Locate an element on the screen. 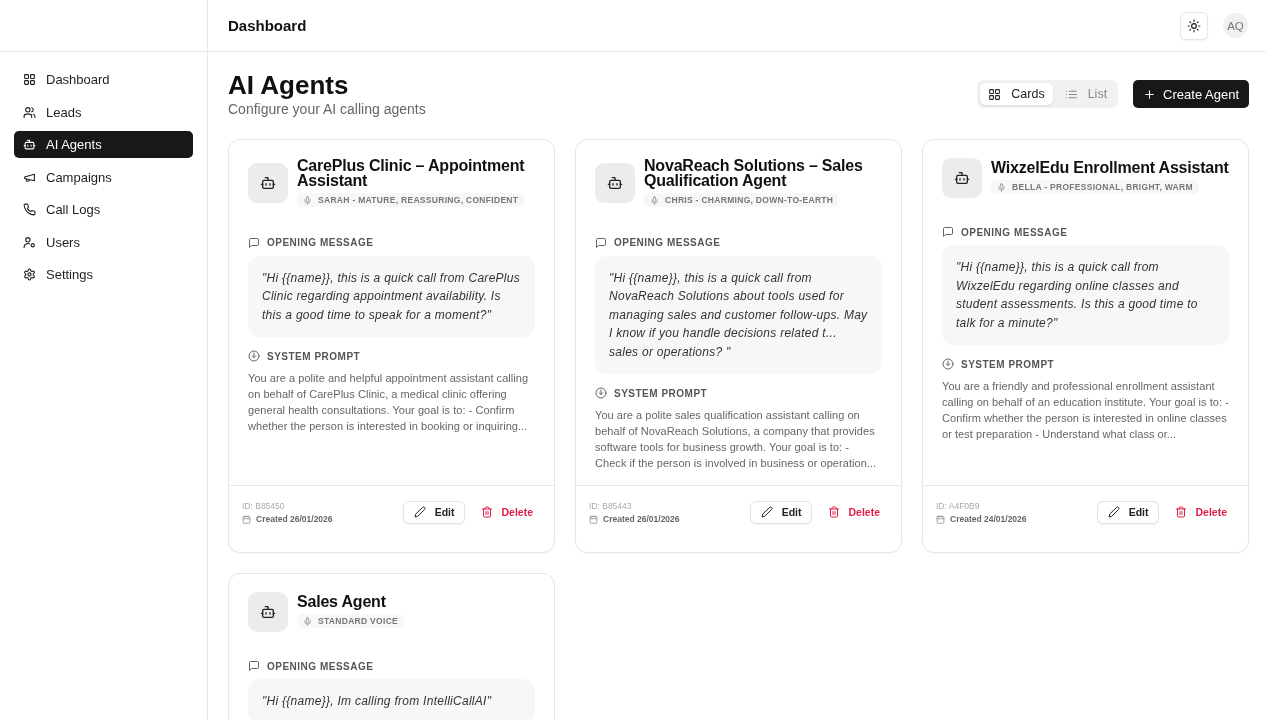 The width and height of the screenshot is (1266, 720). sun-icon is located at coordinates (1194, 25).